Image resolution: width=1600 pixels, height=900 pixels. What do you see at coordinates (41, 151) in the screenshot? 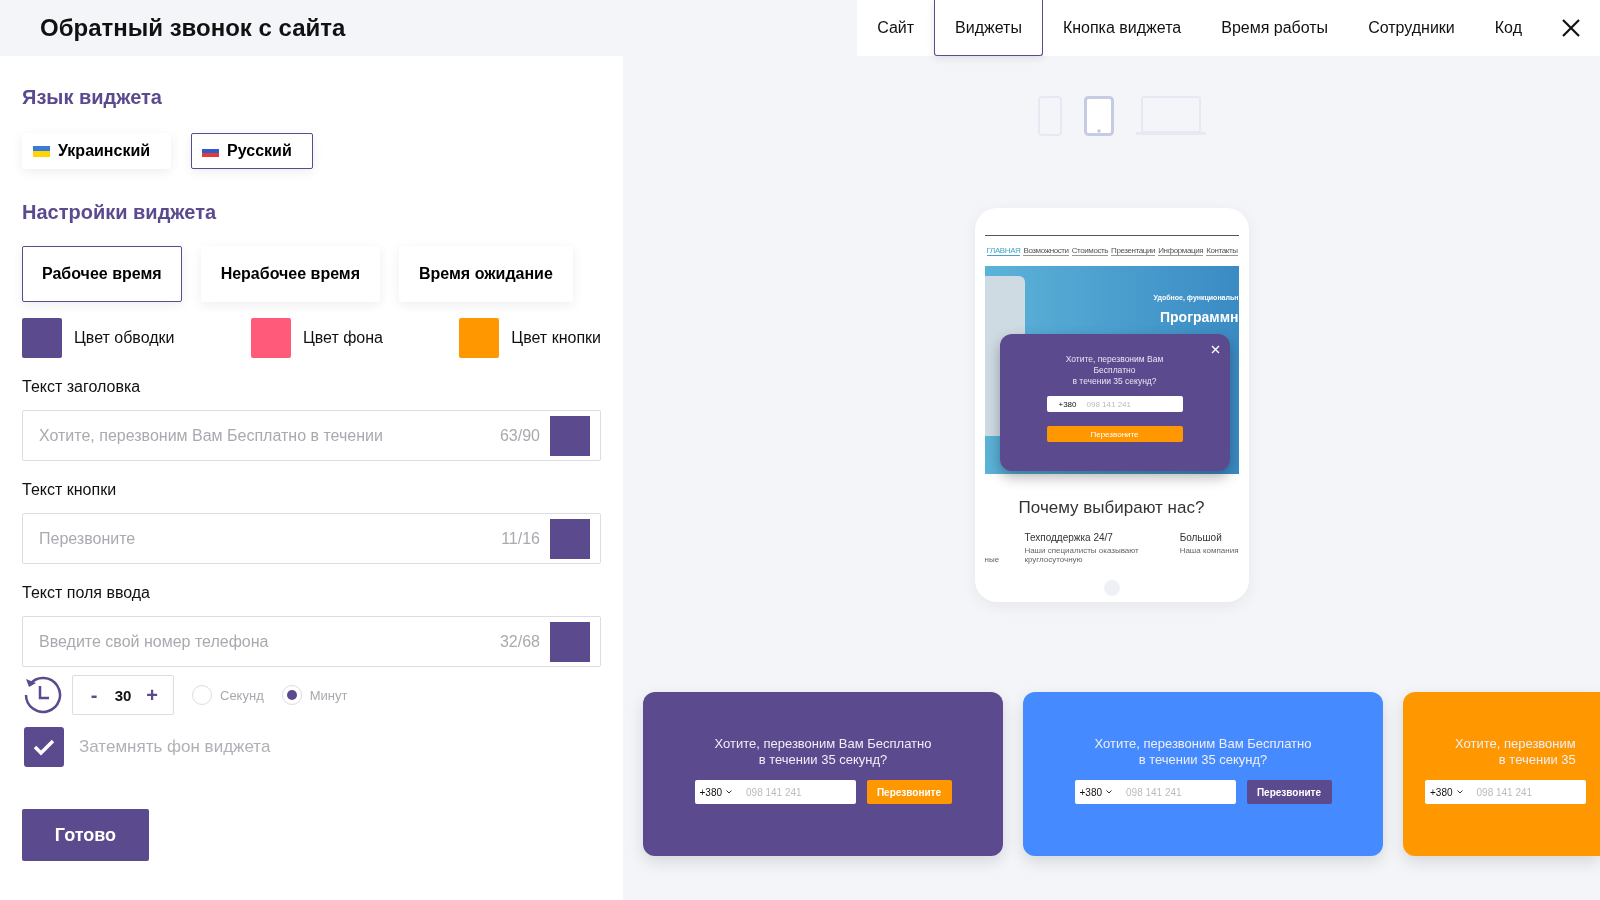
I see `flag-icon` at bounding box center [41, 151].